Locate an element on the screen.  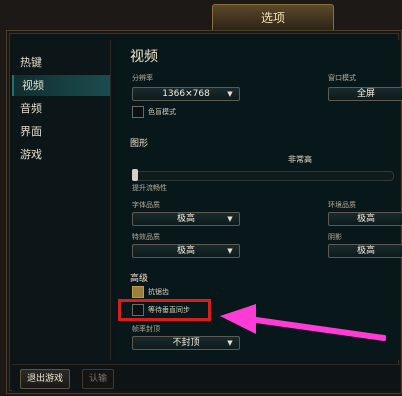
frame-cap-value: 不封顶 is located at coordinates (186, 343).